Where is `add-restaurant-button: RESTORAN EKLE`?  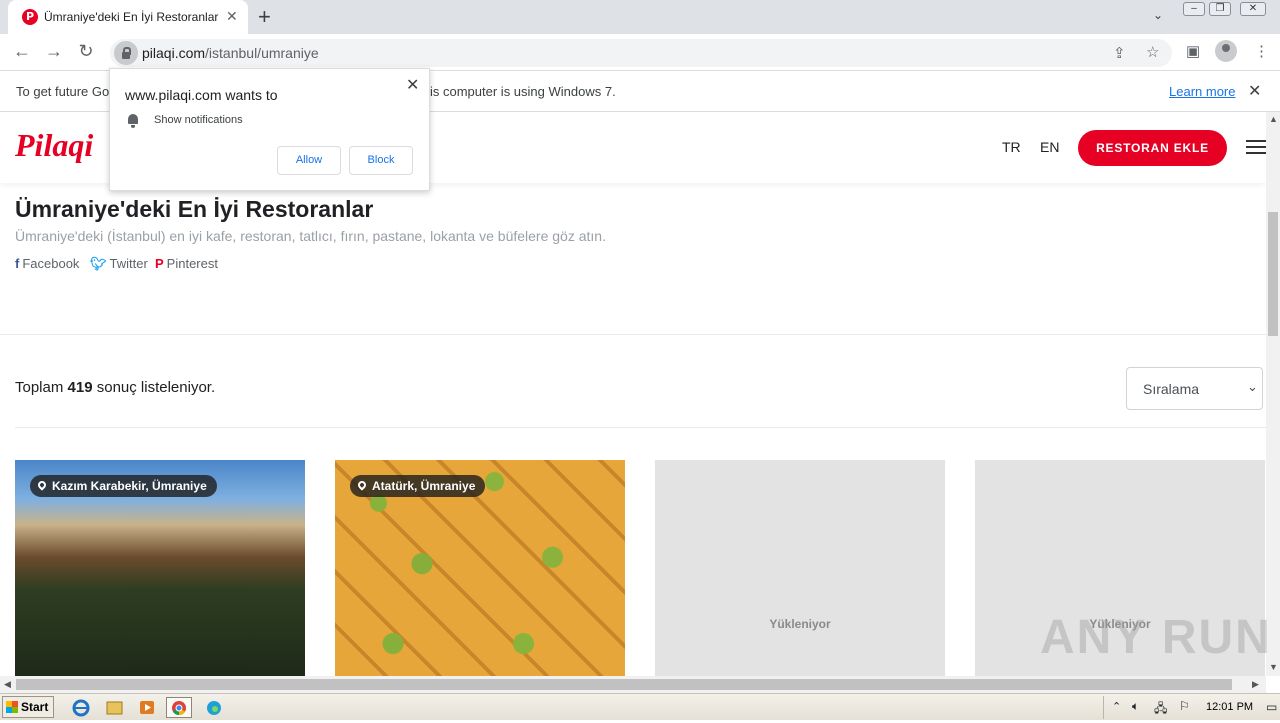
add-restaurant-button: RESTORAN EKLE is located at coordinates (1152, 148).